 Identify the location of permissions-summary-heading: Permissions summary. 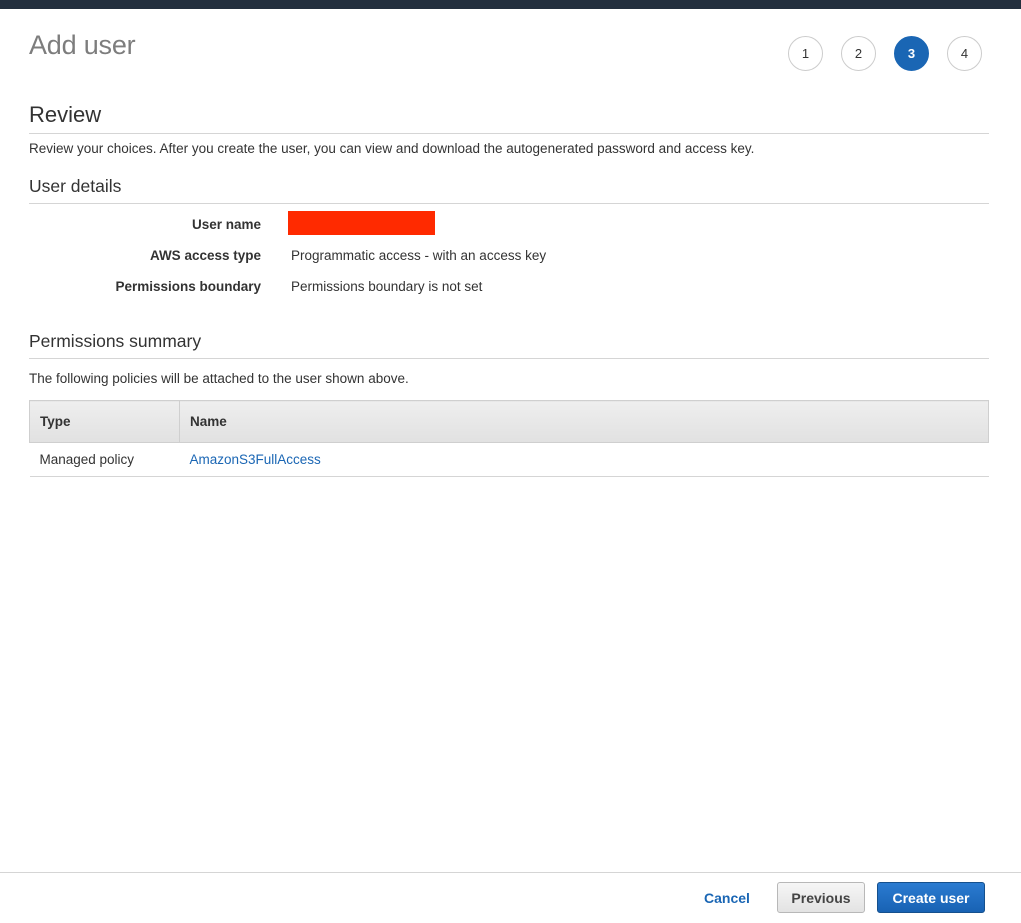
(115, 341).